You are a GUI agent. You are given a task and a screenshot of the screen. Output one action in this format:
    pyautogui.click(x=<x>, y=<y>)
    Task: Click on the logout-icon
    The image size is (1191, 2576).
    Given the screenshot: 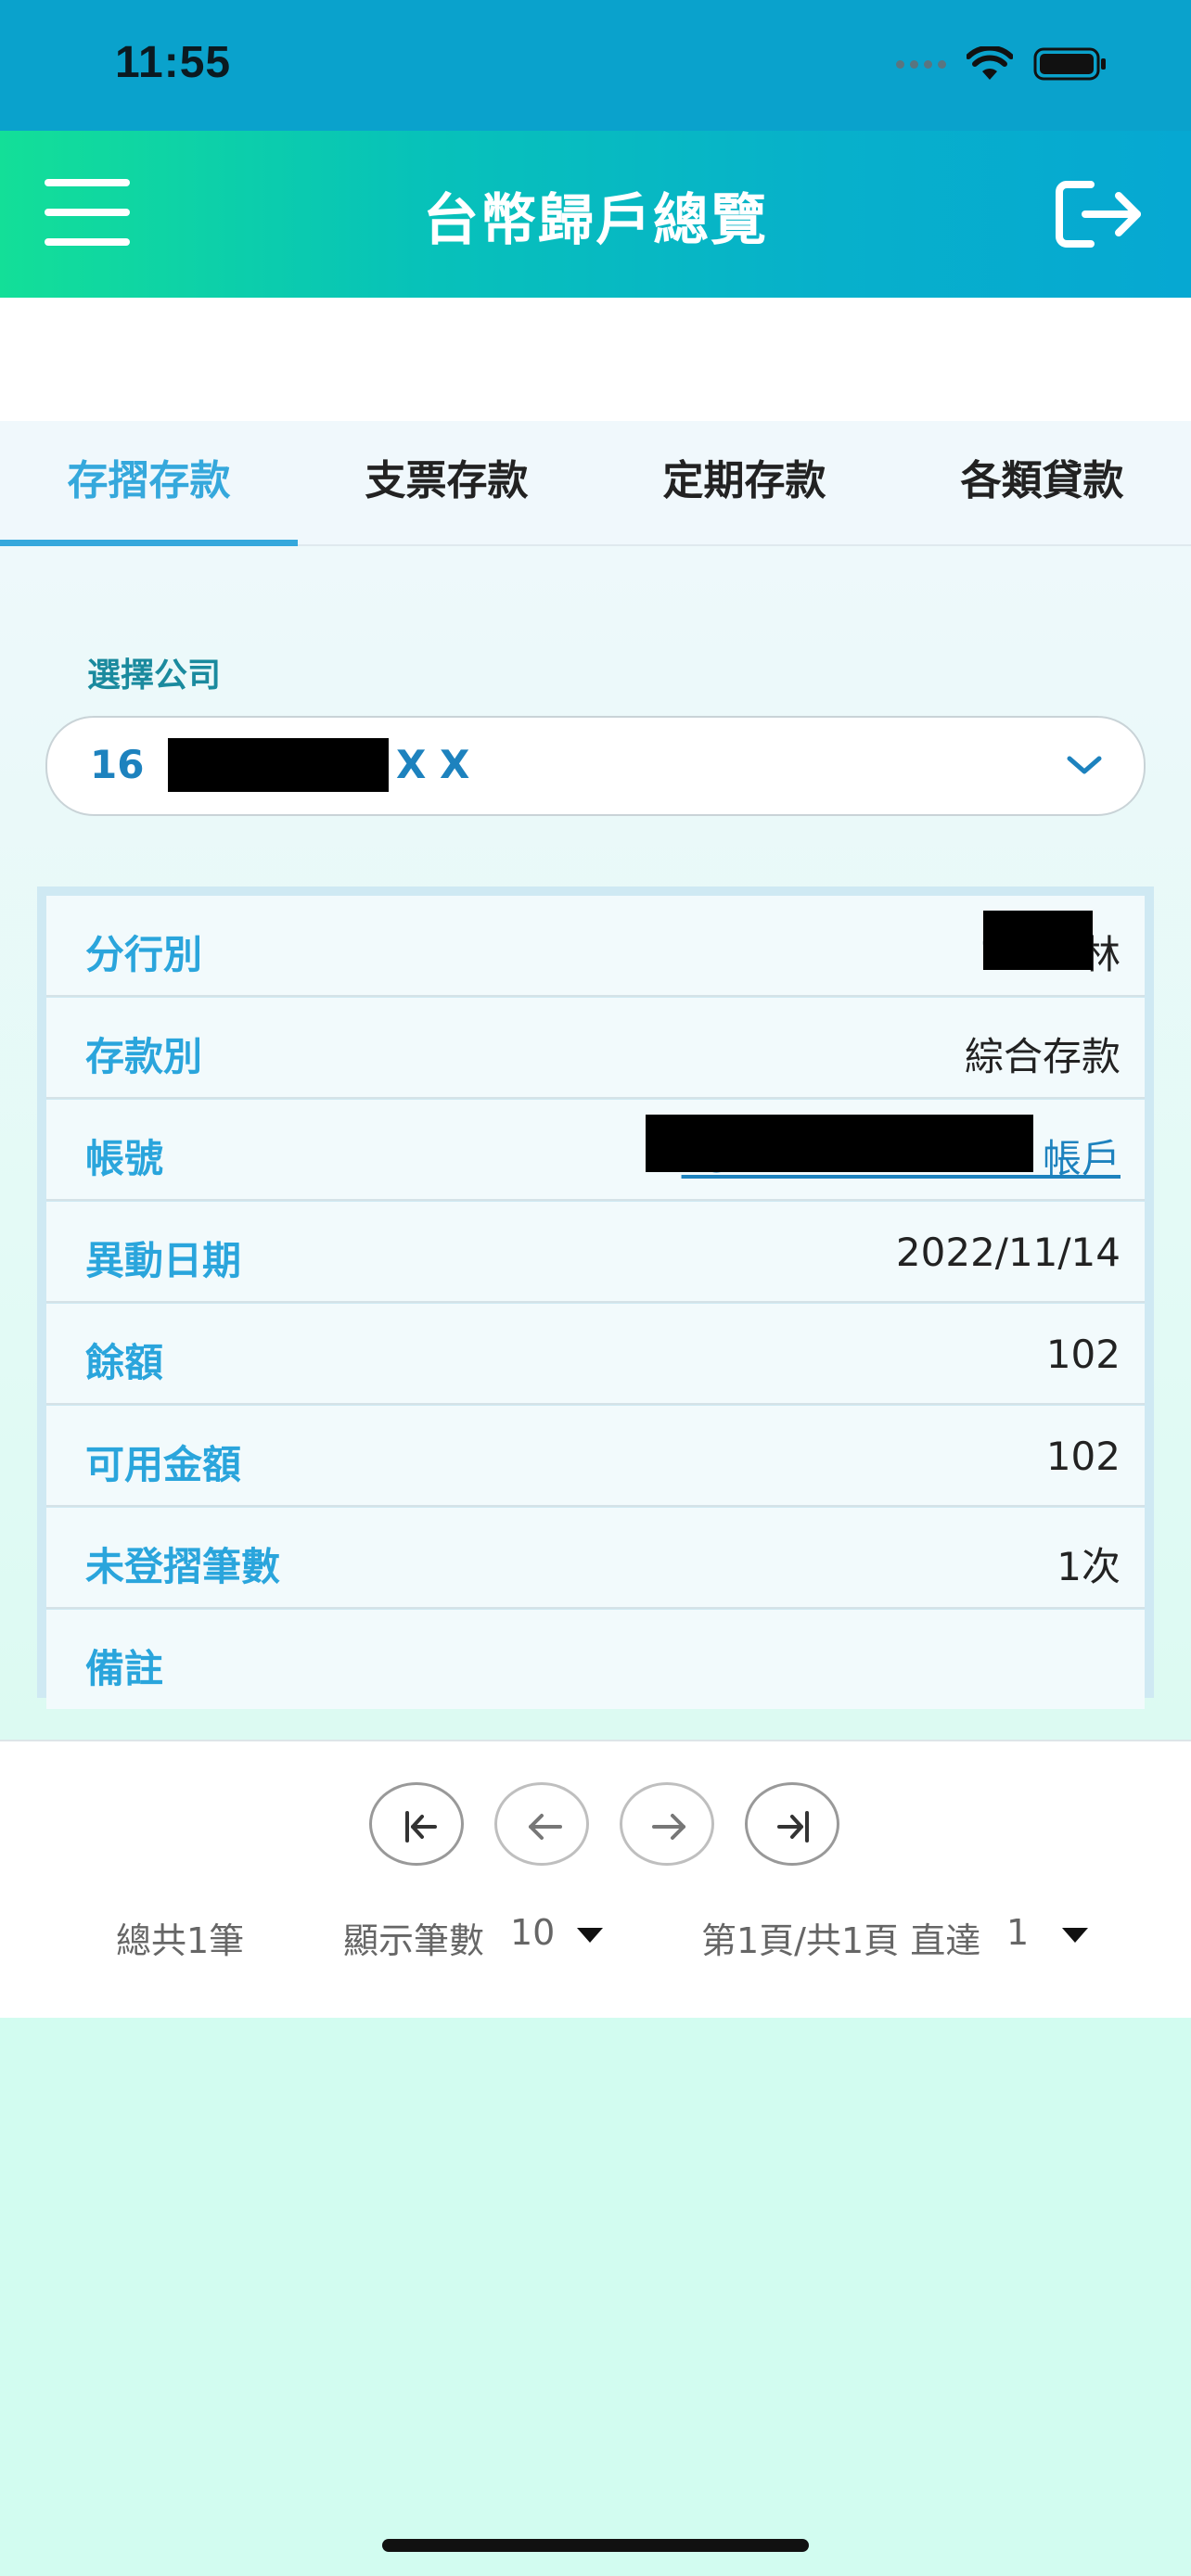 What is the action you would take?
    pyautogui.click(x=1099, y=214)
    